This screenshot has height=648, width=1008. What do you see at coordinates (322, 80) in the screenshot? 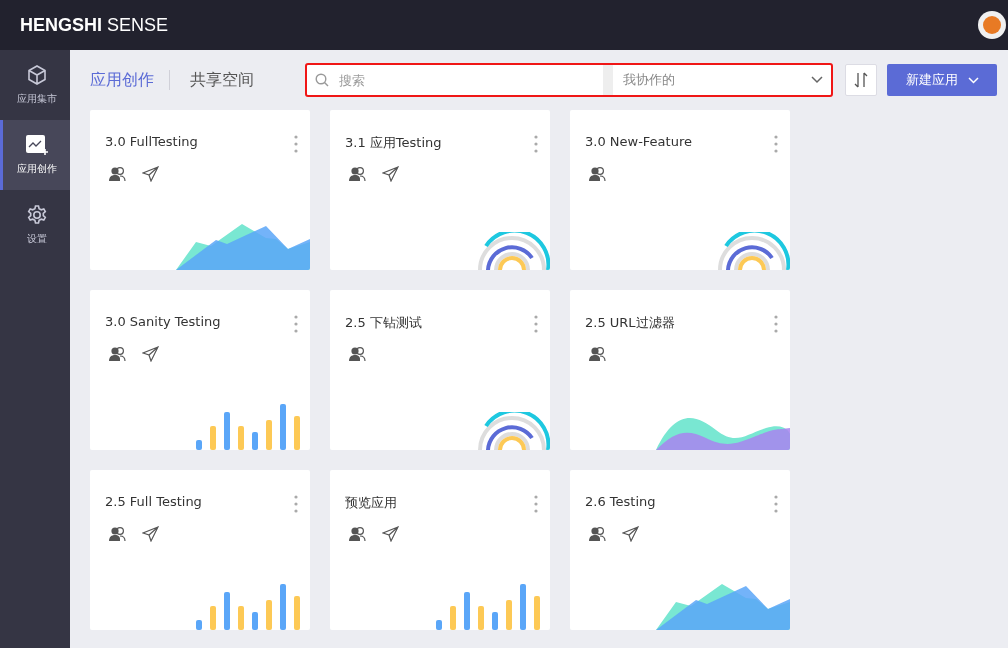
I see `search-icon` at bounding box center [322, 80].